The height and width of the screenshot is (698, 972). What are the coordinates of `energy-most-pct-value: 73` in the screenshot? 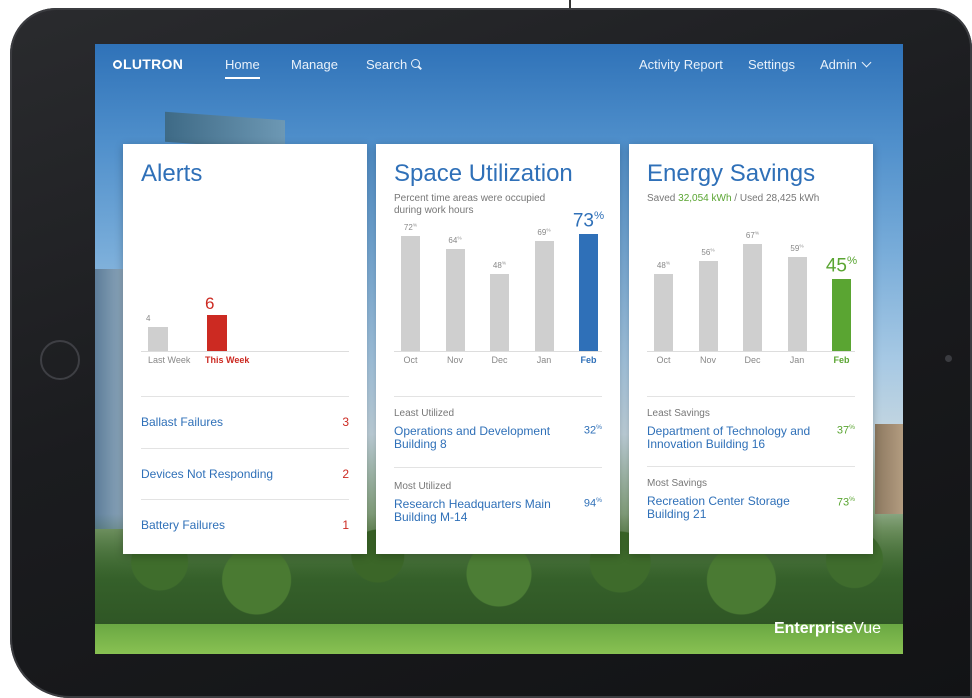 It's located at (843, 502).